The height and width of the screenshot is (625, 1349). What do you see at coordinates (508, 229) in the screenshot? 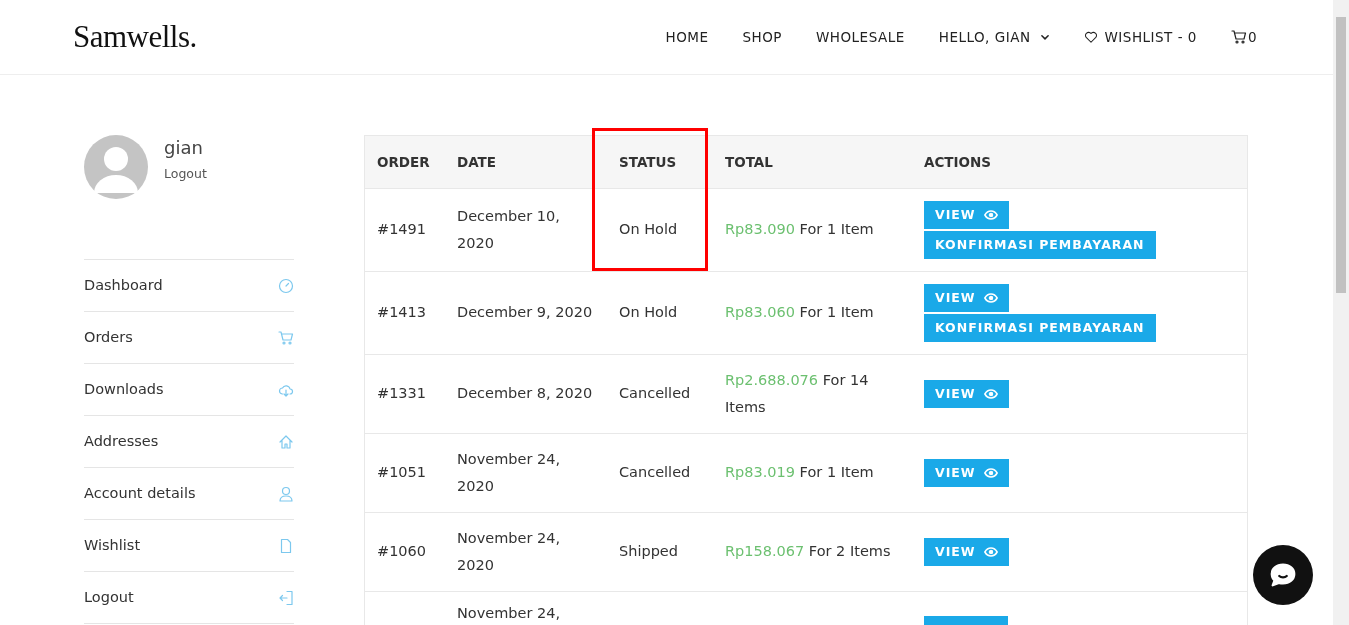
I see `order-date: December 10, 2020` at bounding box center [508, 229].